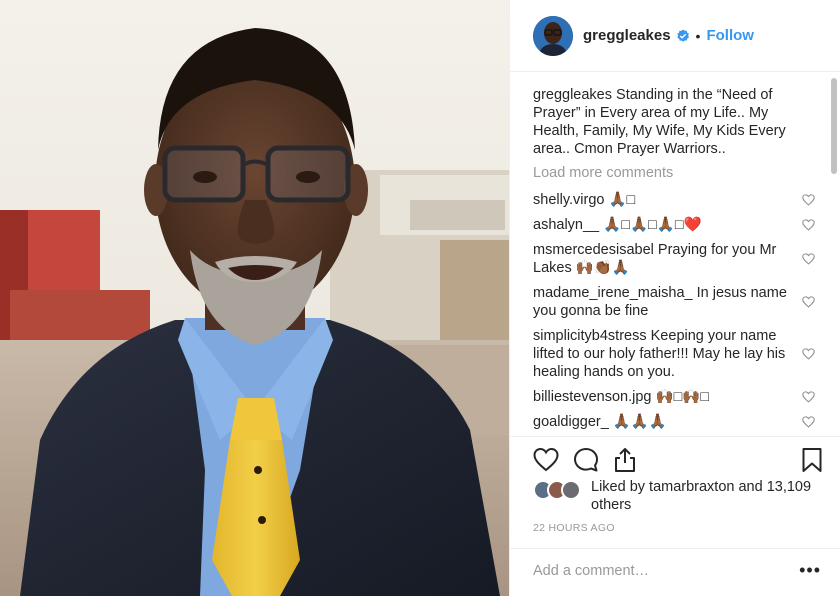 This screenshot has height=596, width=840. I want to click on load-more-comments-button: Load more comments, so click(686, 173).